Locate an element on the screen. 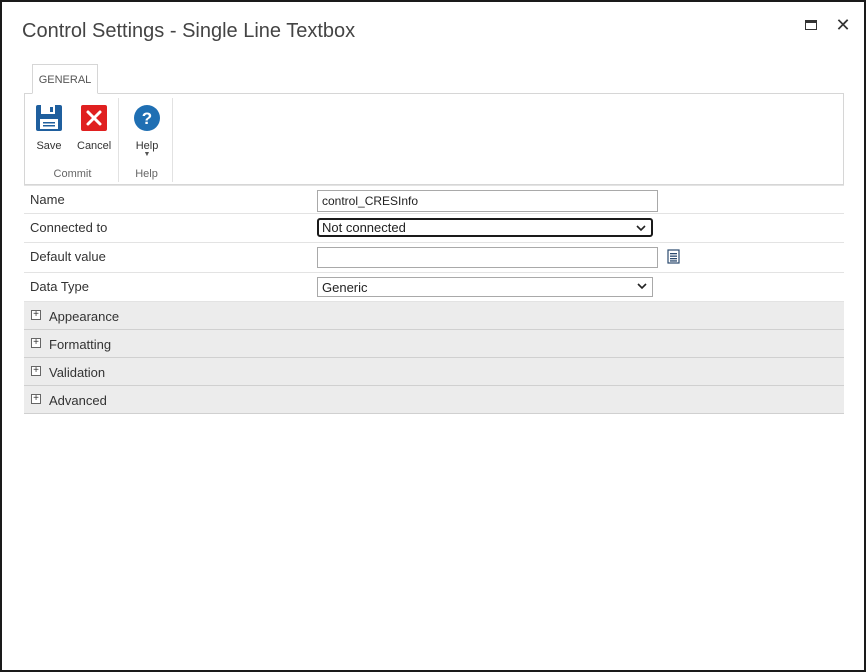 The height and width of the screenshot is (672, 866). maximize-icon is located at coordinates (811, 25).